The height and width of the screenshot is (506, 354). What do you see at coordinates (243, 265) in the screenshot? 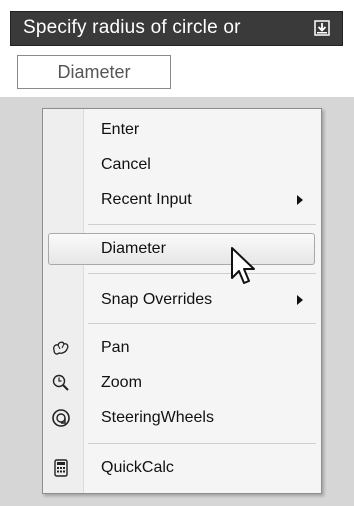
I see `mouse-pointer-icon` at bounding box center [243, 265].